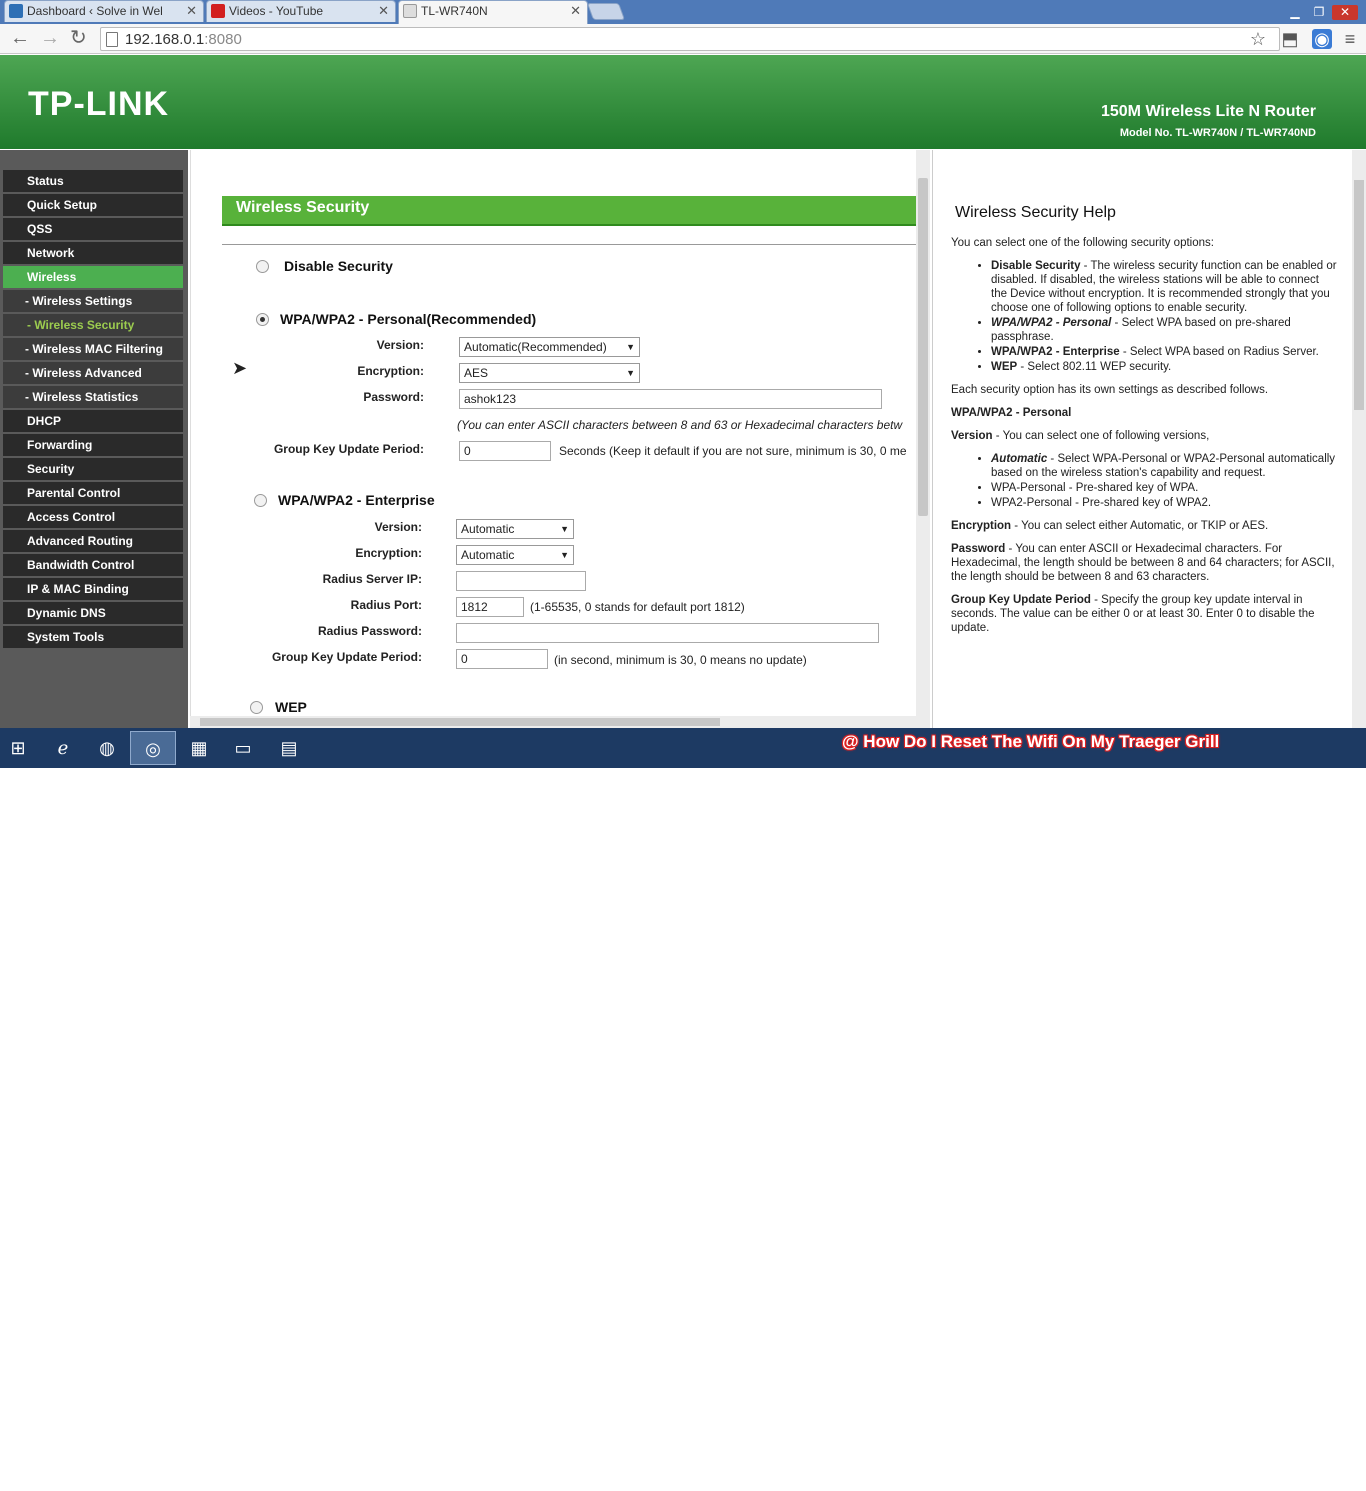 The height and width of the screenshot is (1491, 1366). What do you see at coordinates (93, 613) in the screenshot?
I see `menu-item-dynamic-dns: Dynamic DNS` at bounding box center [93, 613].